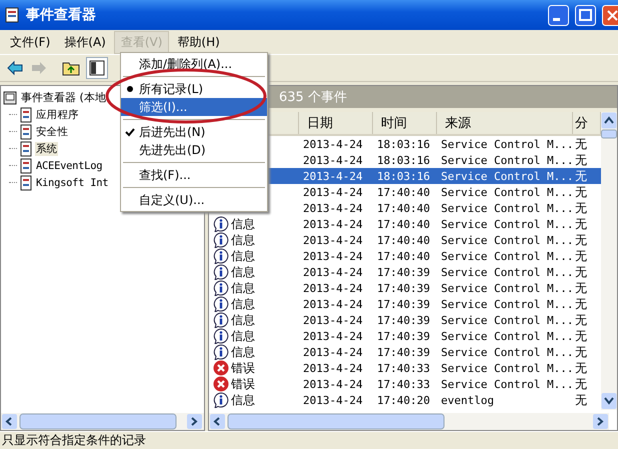  I want to click on vertical-scrollbar, so click(609, 261).